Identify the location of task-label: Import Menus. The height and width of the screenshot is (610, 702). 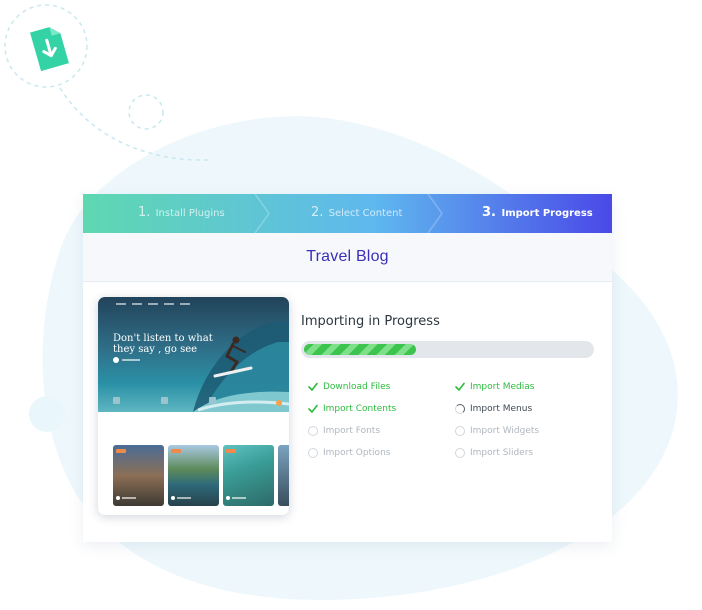
(501, 409).